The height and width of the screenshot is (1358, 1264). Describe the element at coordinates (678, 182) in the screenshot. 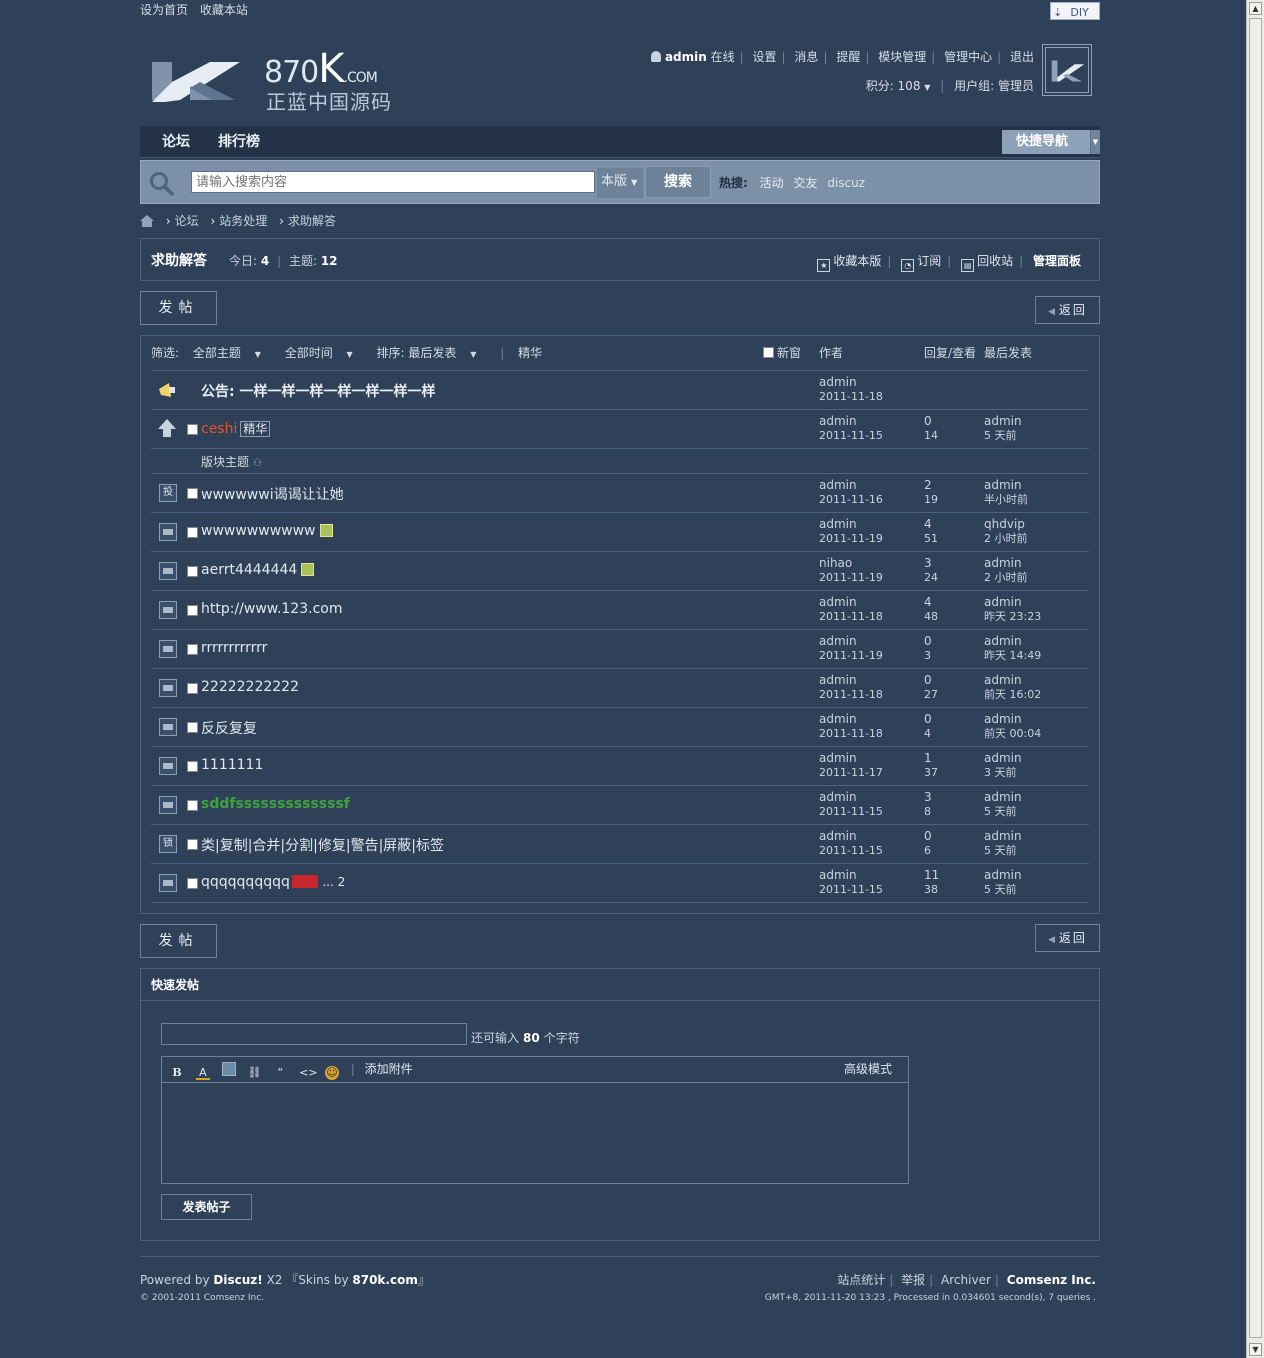

I see `search-button: 搜索` at that location.